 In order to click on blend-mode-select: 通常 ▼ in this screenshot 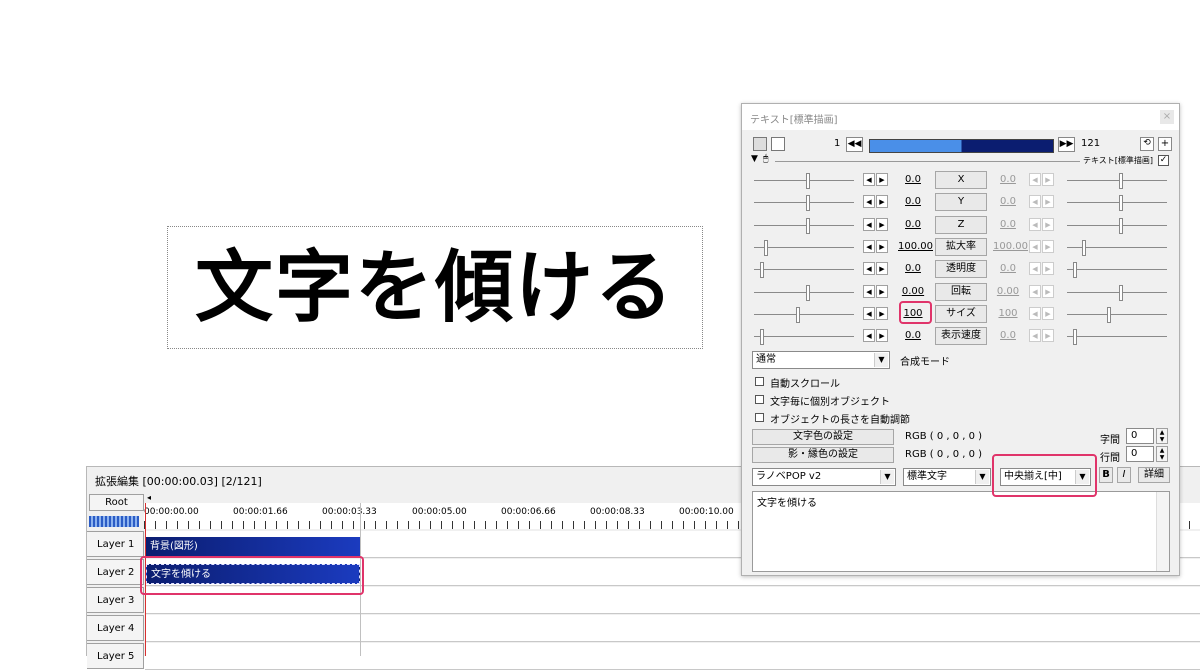, I will do `click(821, 360)`.